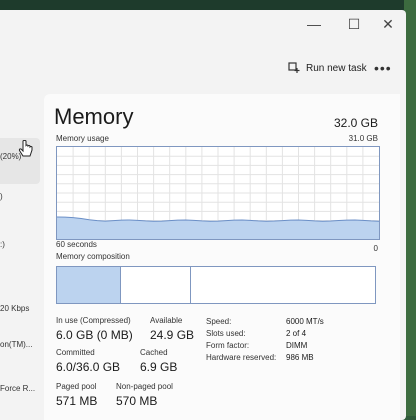 This screenshot has width=416, height=420. I want to click on close-button: ✕, so click(388, 24).